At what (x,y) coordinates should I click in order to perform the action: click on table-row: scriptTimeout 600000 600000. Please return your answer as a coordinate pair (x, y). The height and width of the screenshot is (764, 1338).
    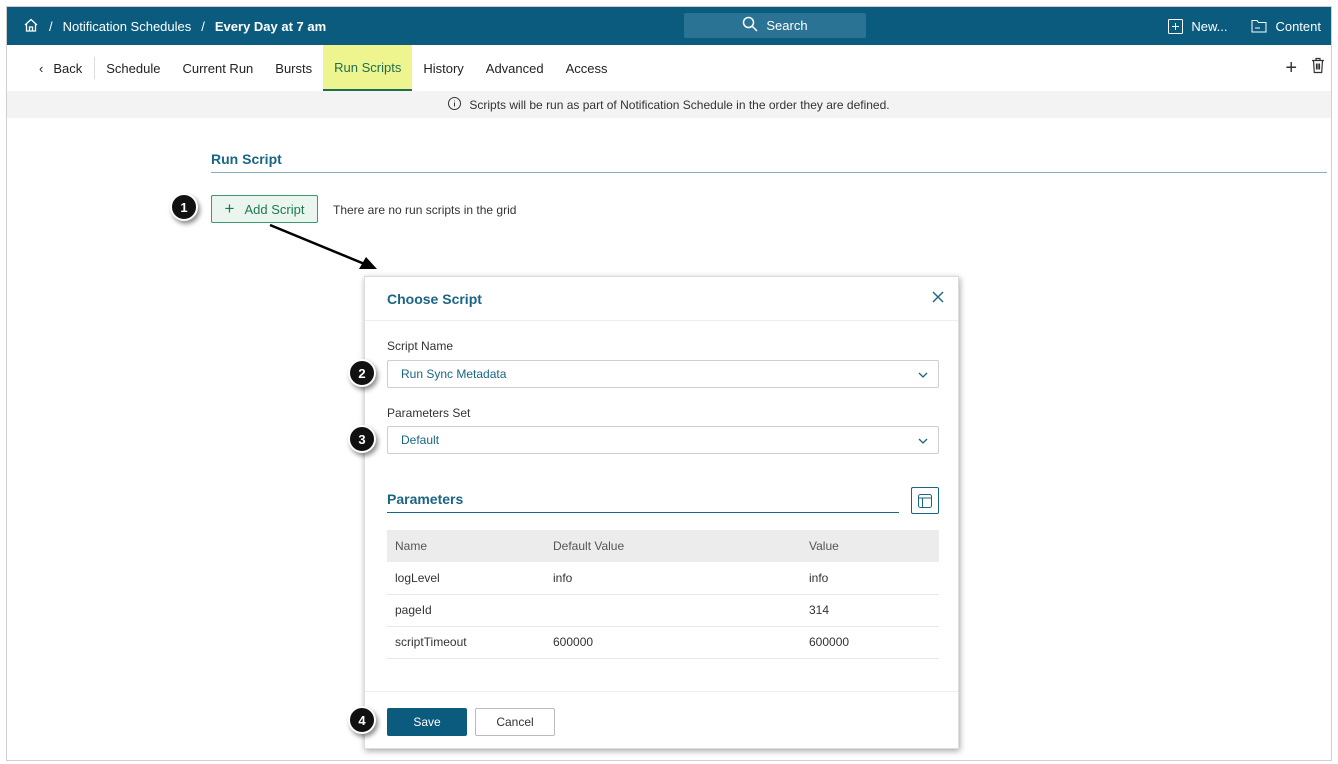
    Looking at the image, I should click on (663, 642).